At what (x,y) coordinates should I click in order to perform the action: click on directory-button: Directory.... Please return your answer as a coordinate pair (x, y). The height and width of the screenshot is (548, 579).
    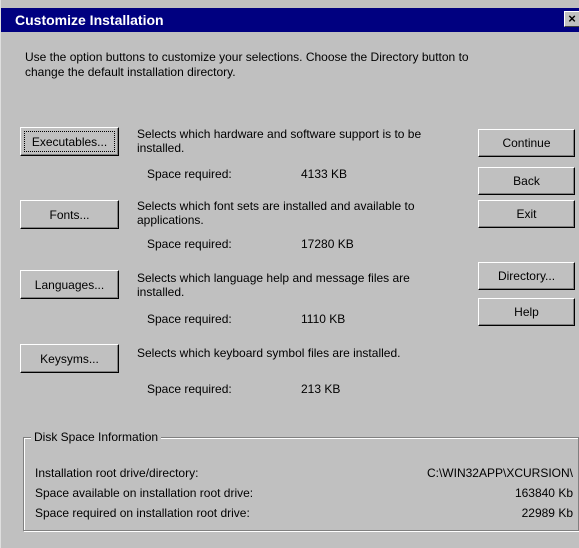
    Looking at the image, I should click on (526, 276).